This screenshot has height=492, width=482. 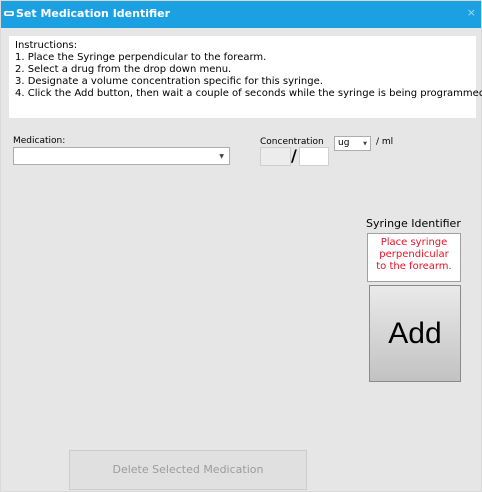 I want to click on syringe-identifier-label: Syringe Identifier, so click(x=413, y=223).